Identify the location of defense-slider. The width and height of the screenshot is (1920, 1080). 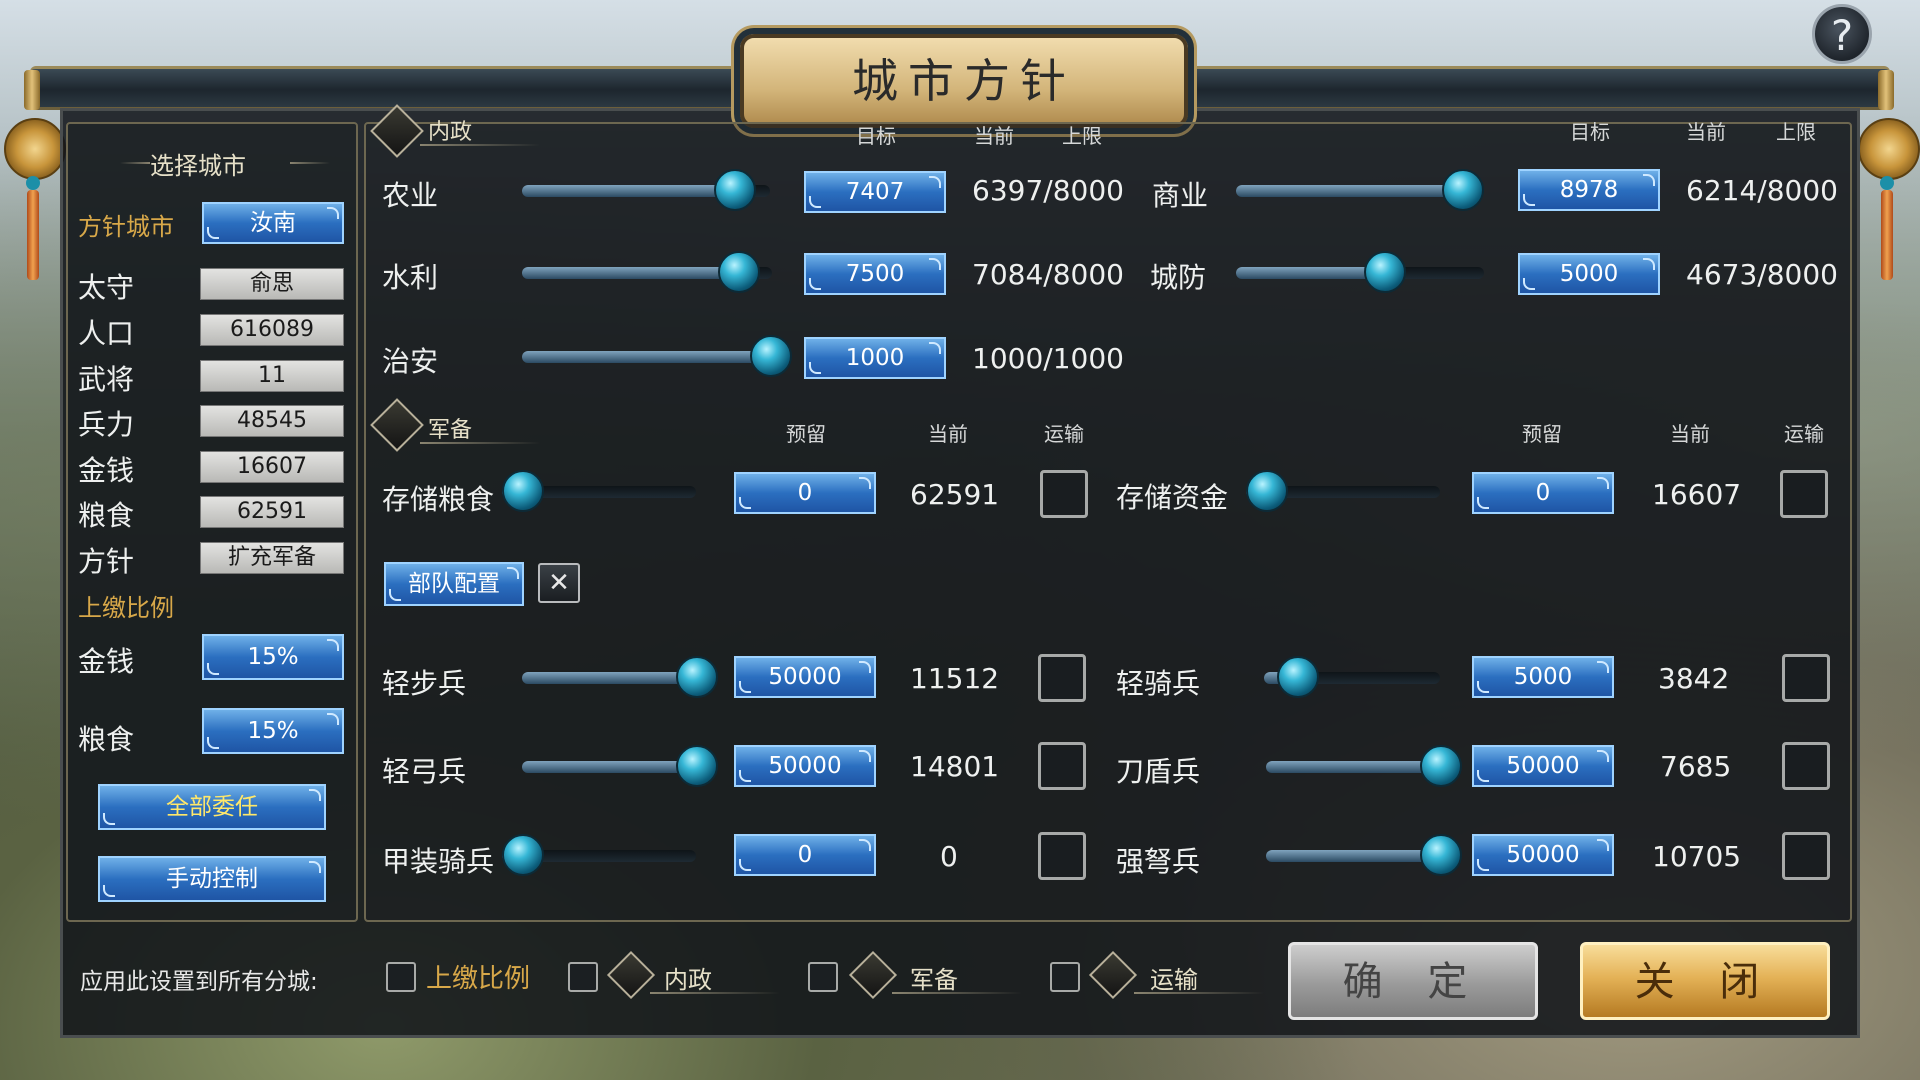
(1360, 273).